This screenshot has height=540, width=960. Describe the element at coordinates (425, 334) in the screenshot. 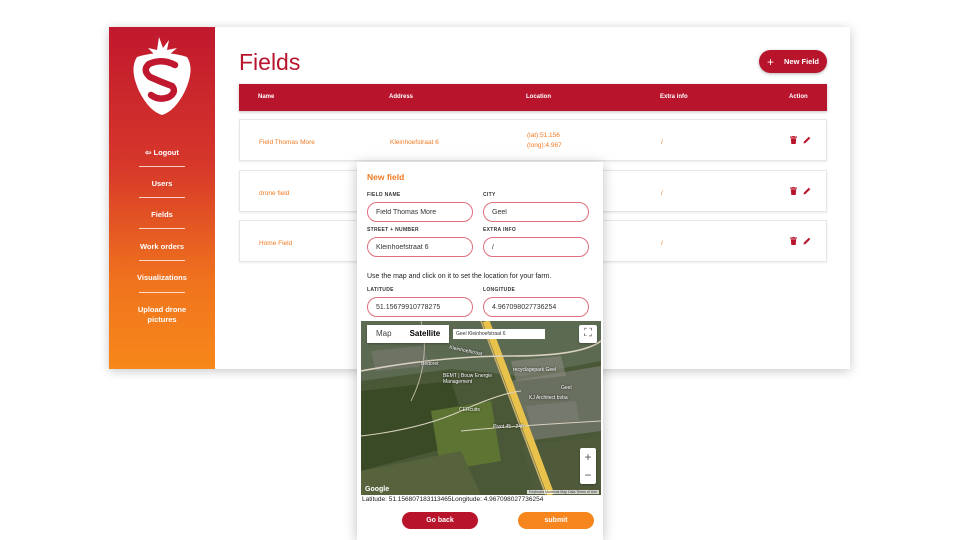

I see `map-tab-satellite: Satellite` at that location.